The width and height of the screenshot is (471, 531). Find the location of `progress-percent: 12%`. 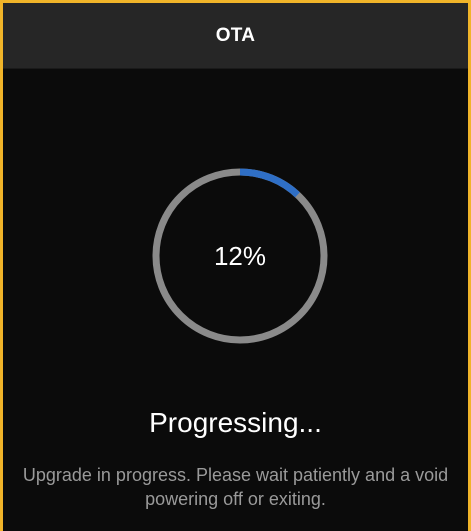

progress-percent: 12% is located at coordinates (240, 255).